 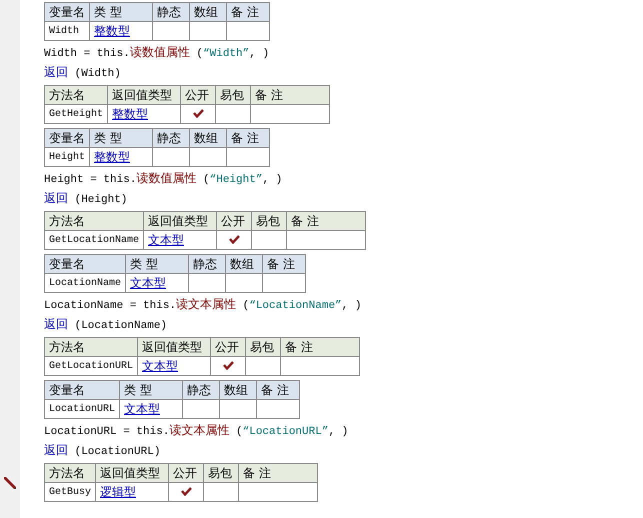 I want to click on table-cell: Width, so click(x=67, y=31).